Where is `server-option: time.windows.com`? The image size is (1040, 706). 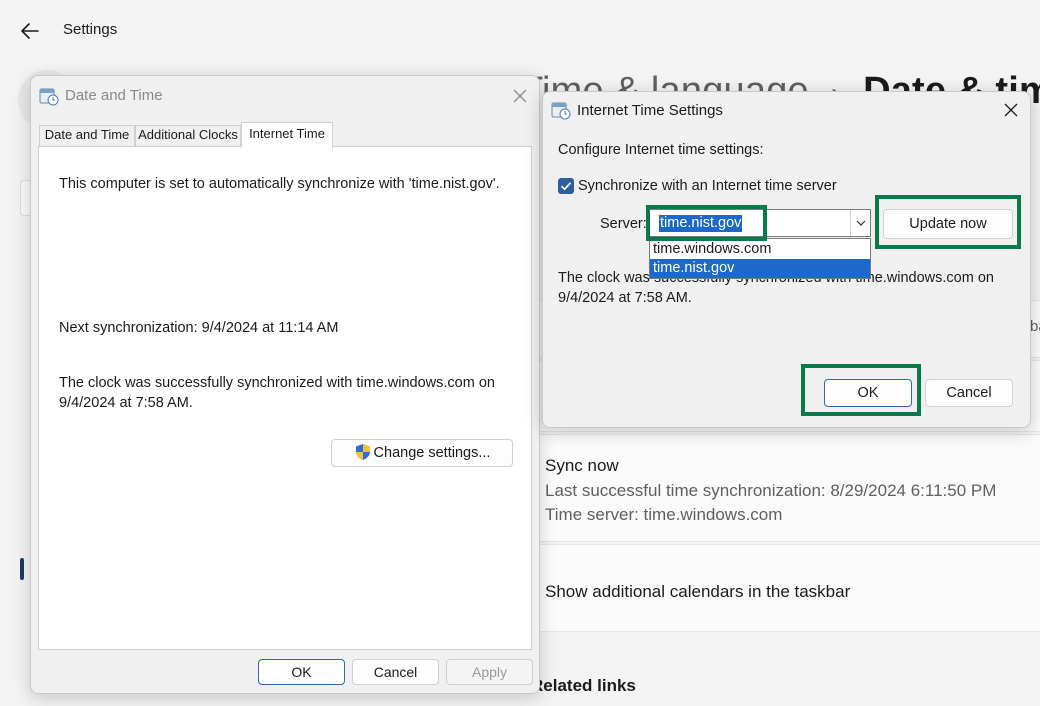
server-option: time.windows.com is located at coordinates (760, 249).